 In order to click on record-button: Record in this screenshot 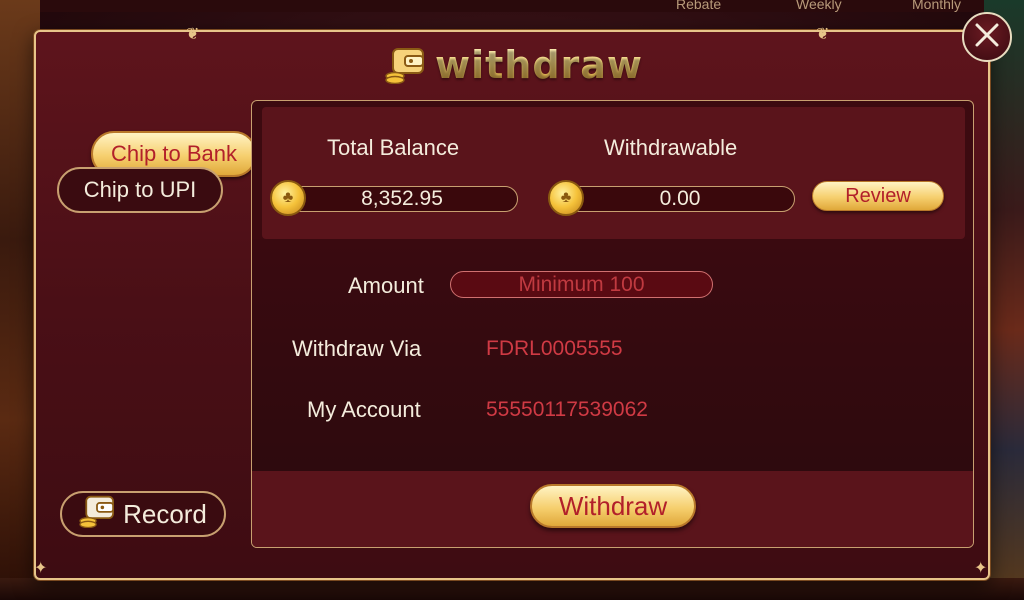, I will do `click(143, 514)`.